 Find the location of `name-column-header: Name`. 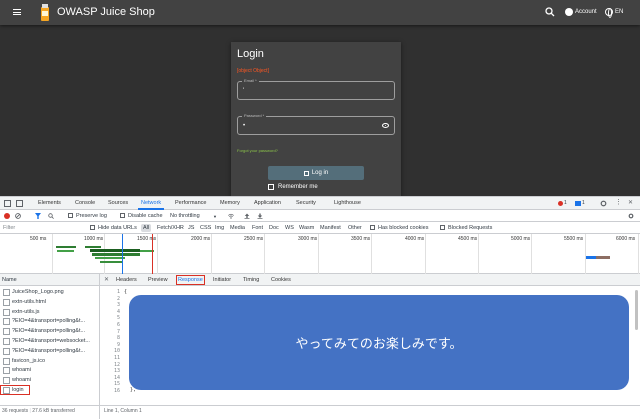

name-column-header: Name is located at coordinates (49, 280).